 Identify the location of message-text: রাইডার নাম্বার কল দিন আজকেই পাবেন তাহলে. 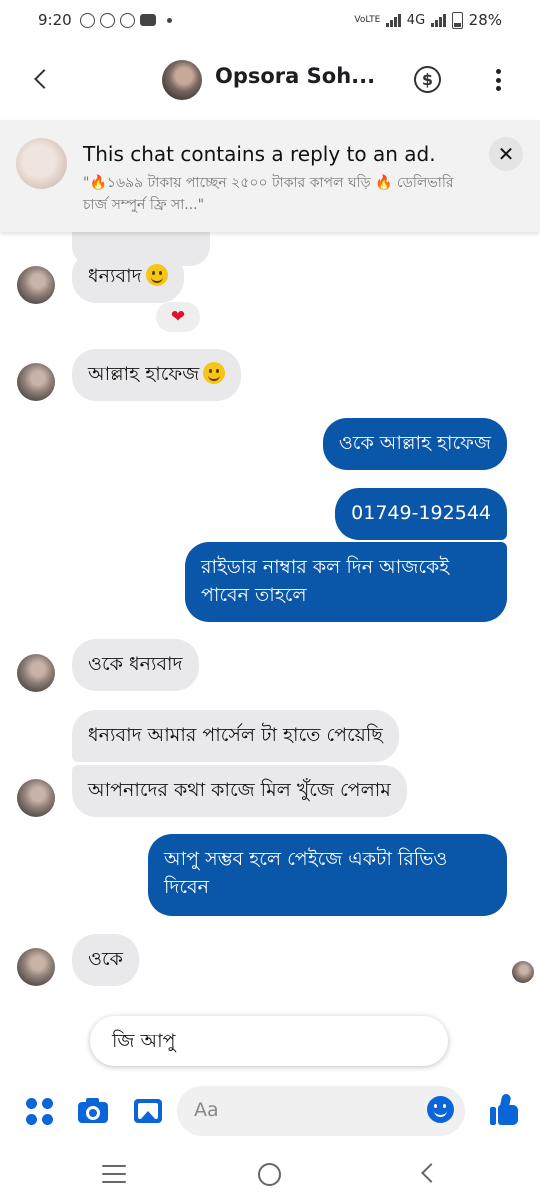
(325, 581).